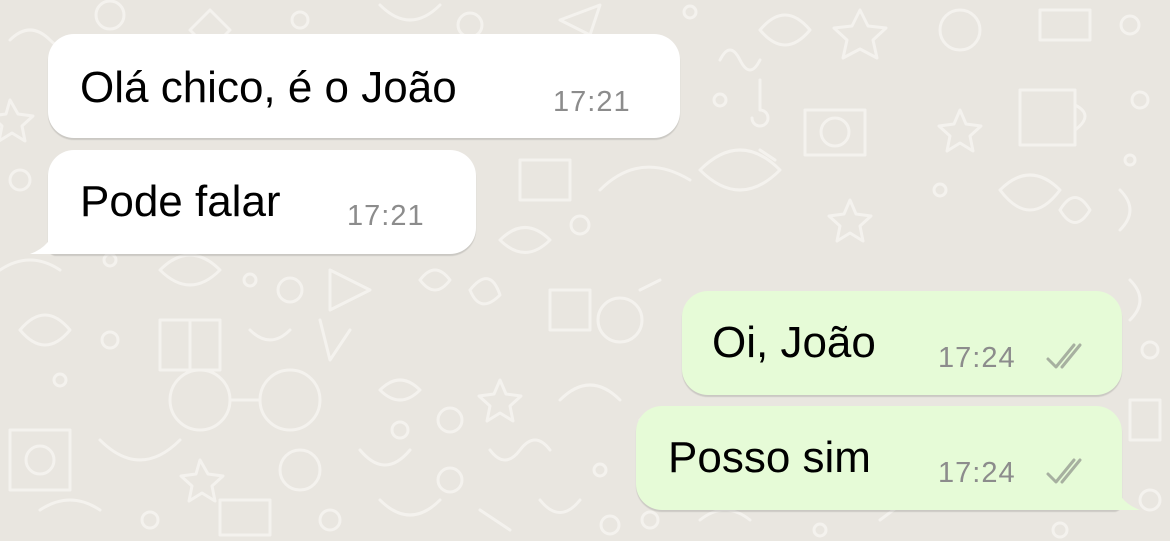 The width and height of the screenshot is (1170, 541). What do you see at coordinates (794, 342) in the screenshot?
I see `message-text: Oi, João` at bounding box center [794, 342].